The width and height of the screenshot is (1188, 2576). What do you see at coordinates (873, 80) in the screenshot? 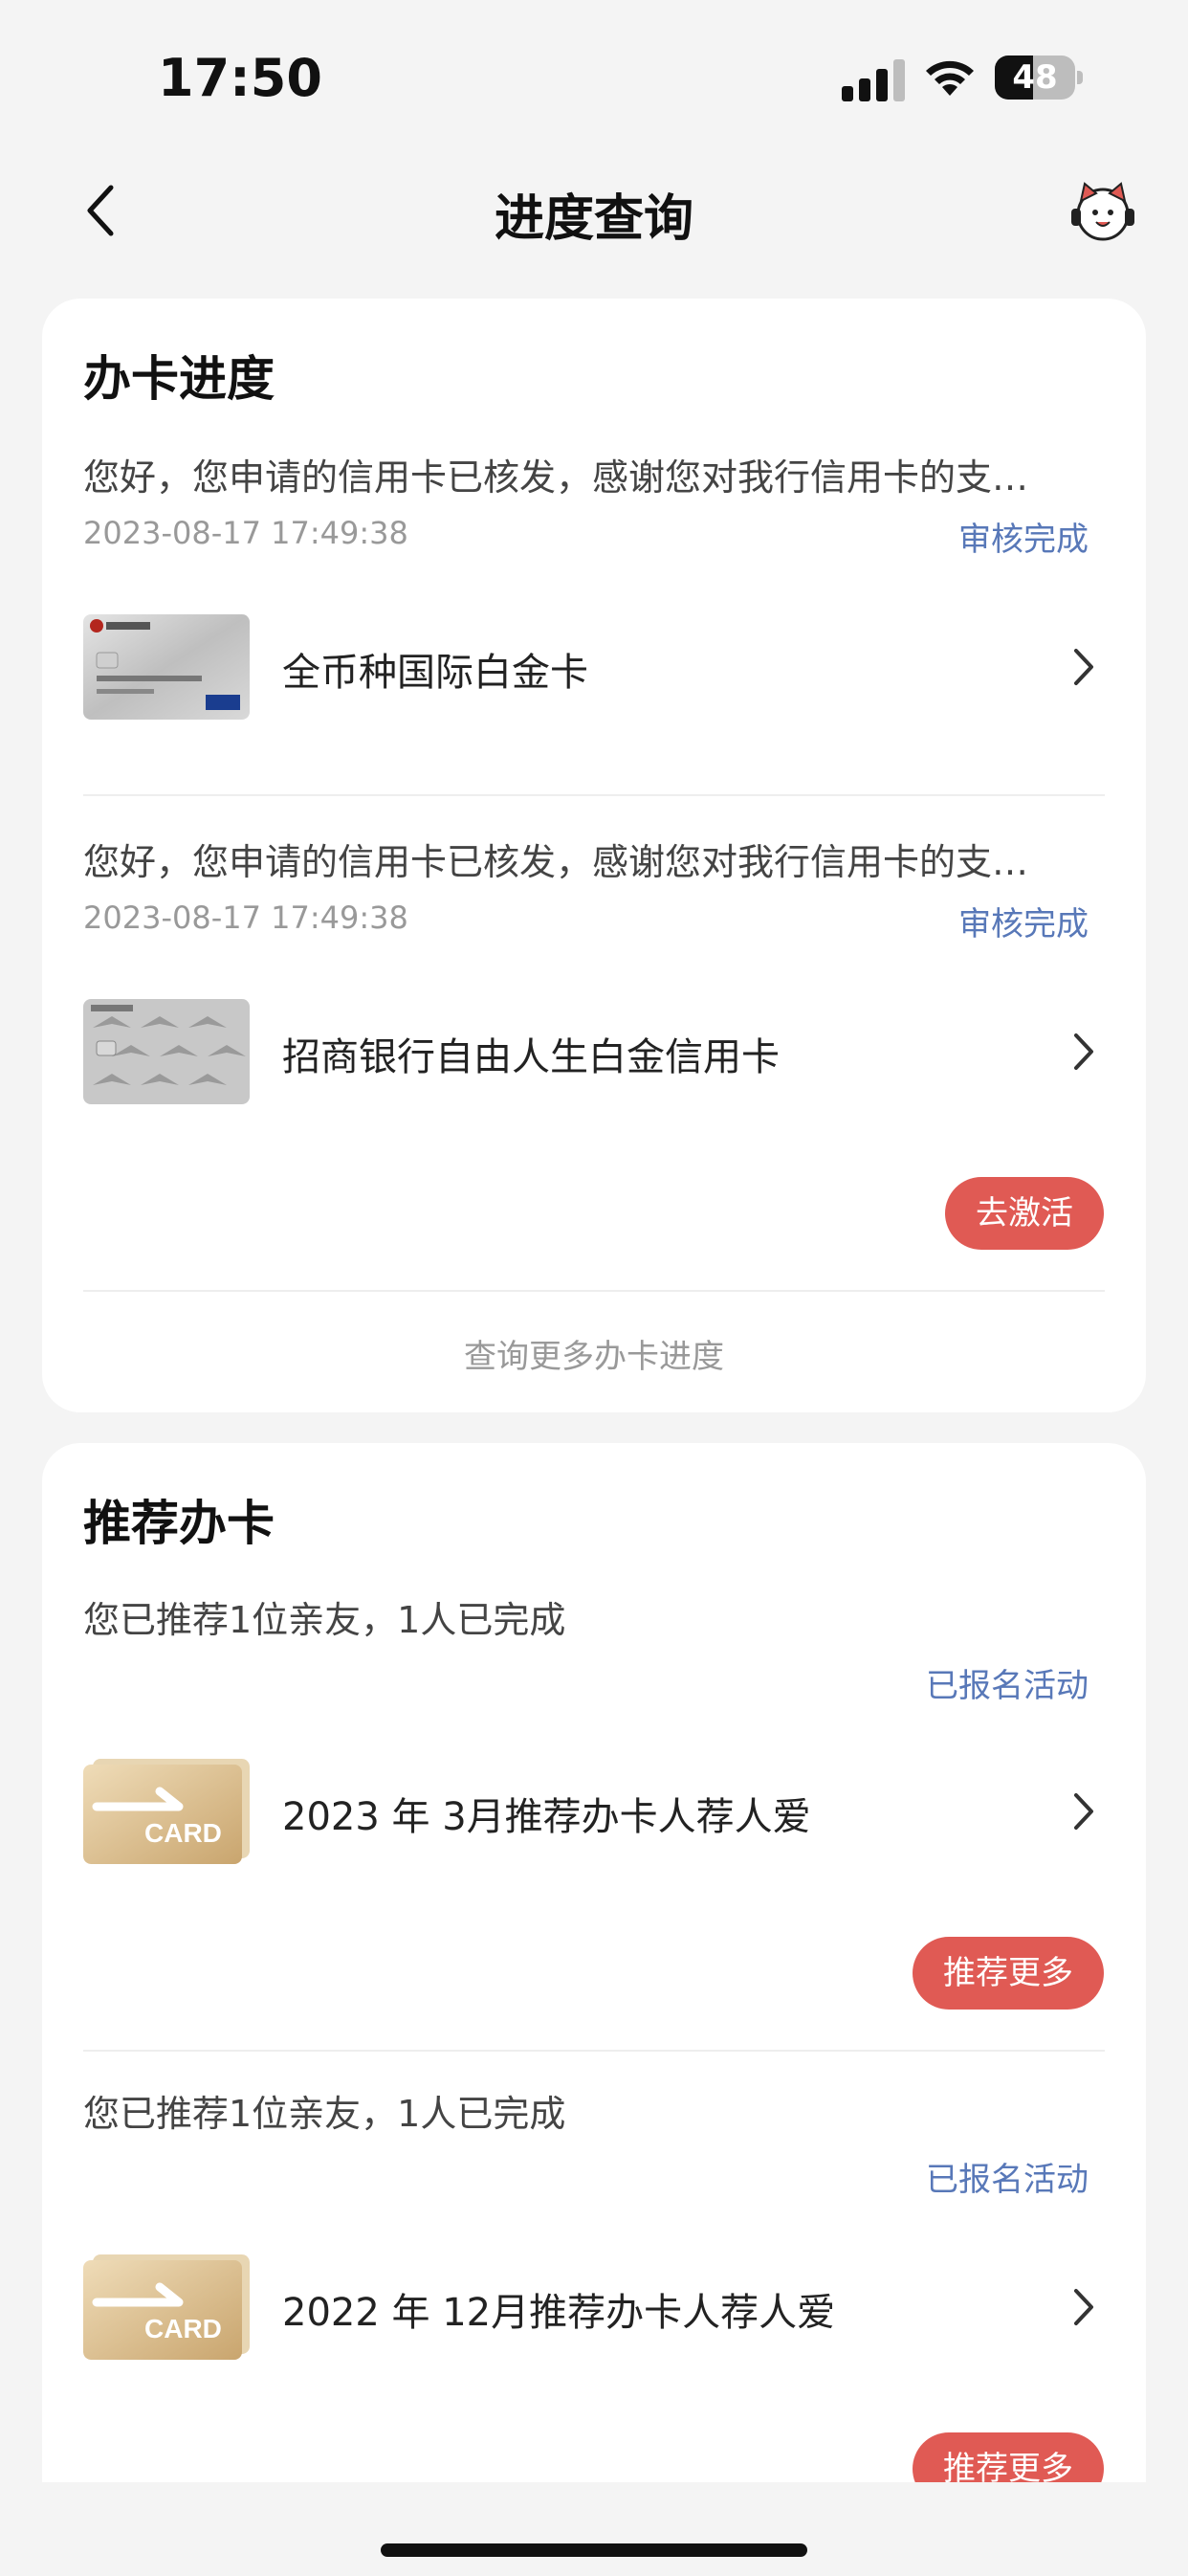
I see `cellular-signal-icon` at bounding box center [873, 80].